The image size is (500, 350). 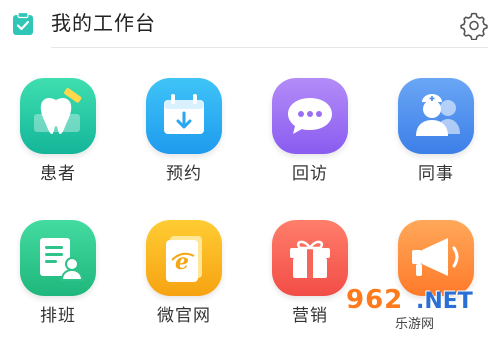 I want to click on header-divider, so click(x=269, y=47).